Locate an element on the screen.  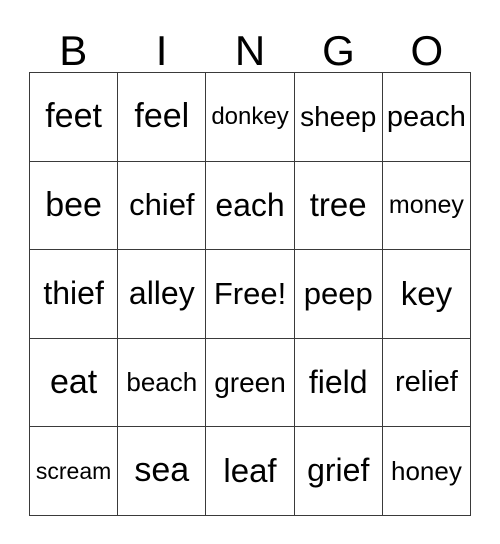
bingo-cell: field is located at coordinates (338, 383).